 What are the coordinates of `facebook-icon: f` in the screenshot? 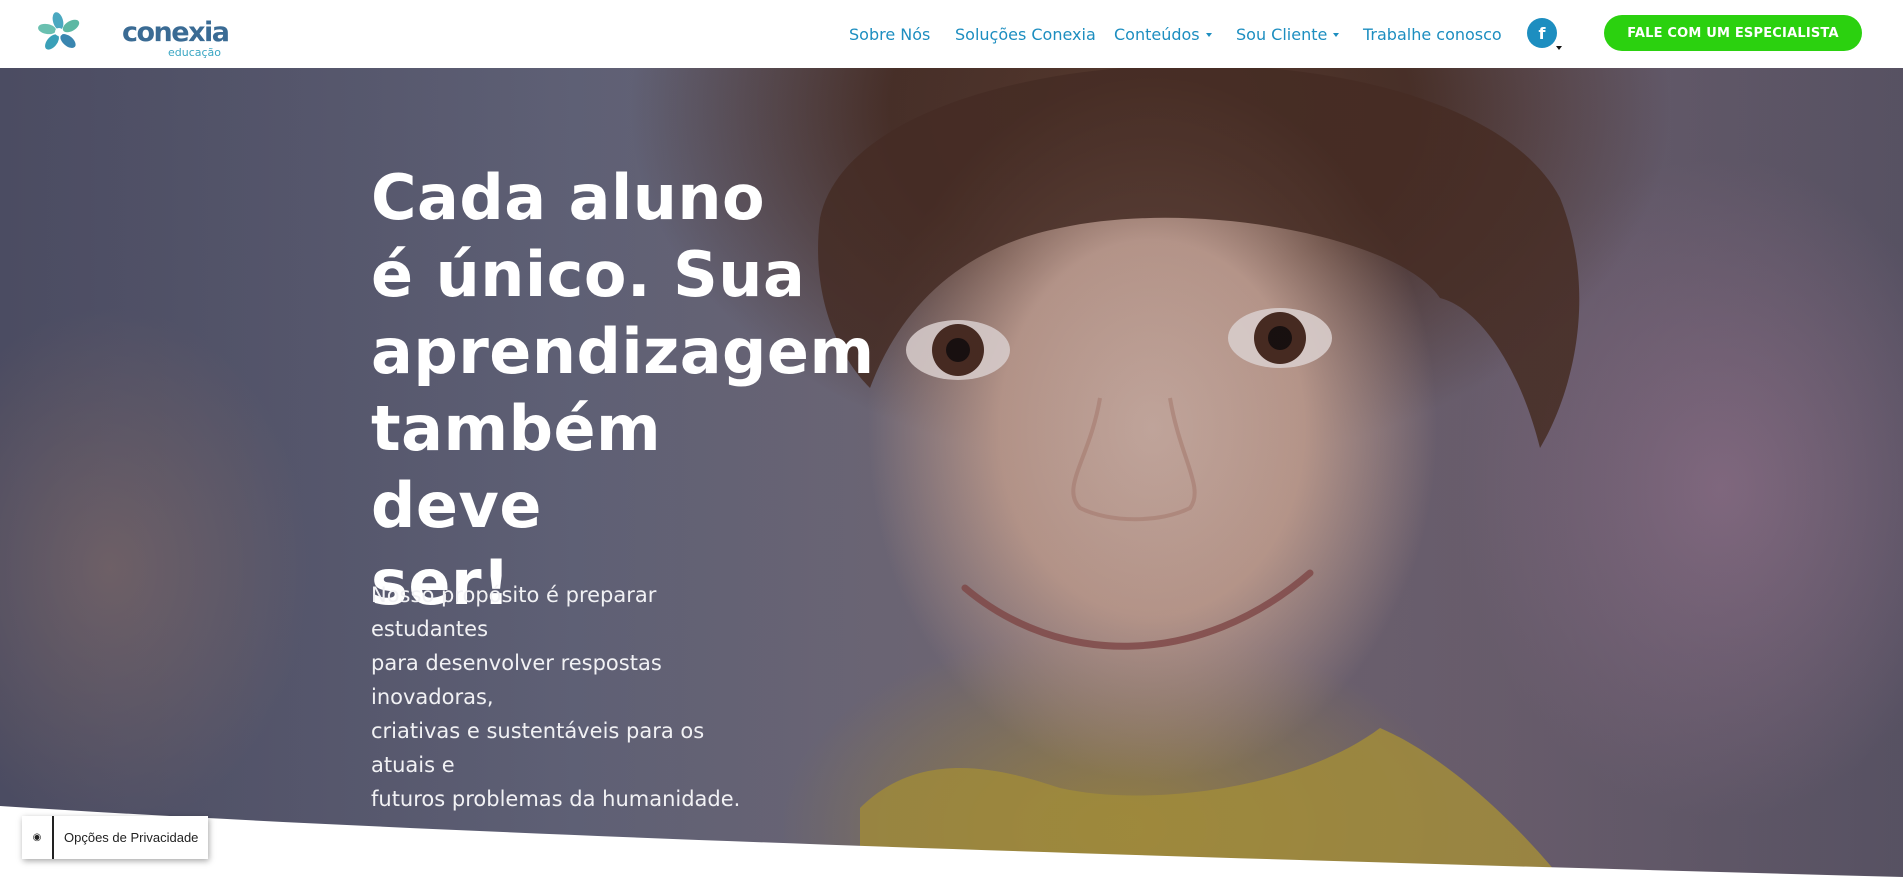 It's located at (1542, 33).